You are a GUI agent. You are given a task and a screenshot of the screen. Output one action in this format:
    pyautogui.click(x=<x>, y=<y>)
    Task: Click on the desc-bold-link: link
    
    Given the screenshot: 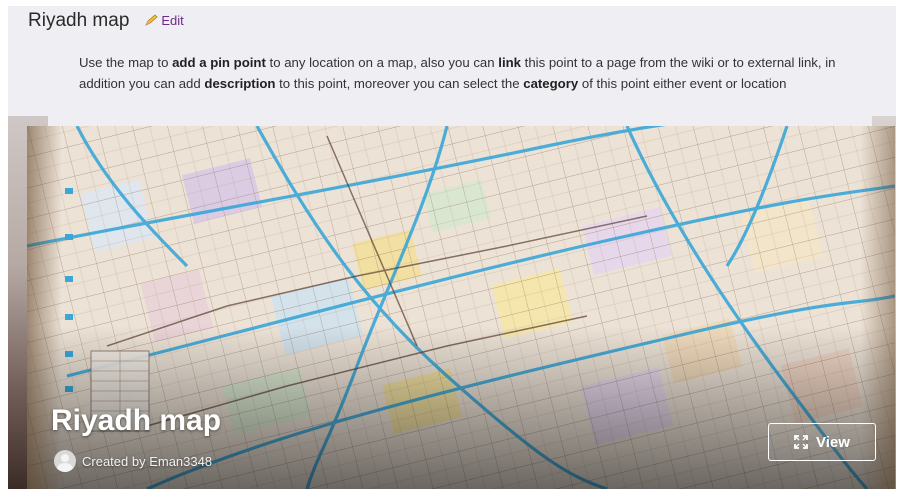 What is the action you would take?
    pyautogui.click(x=509, y=62)
    